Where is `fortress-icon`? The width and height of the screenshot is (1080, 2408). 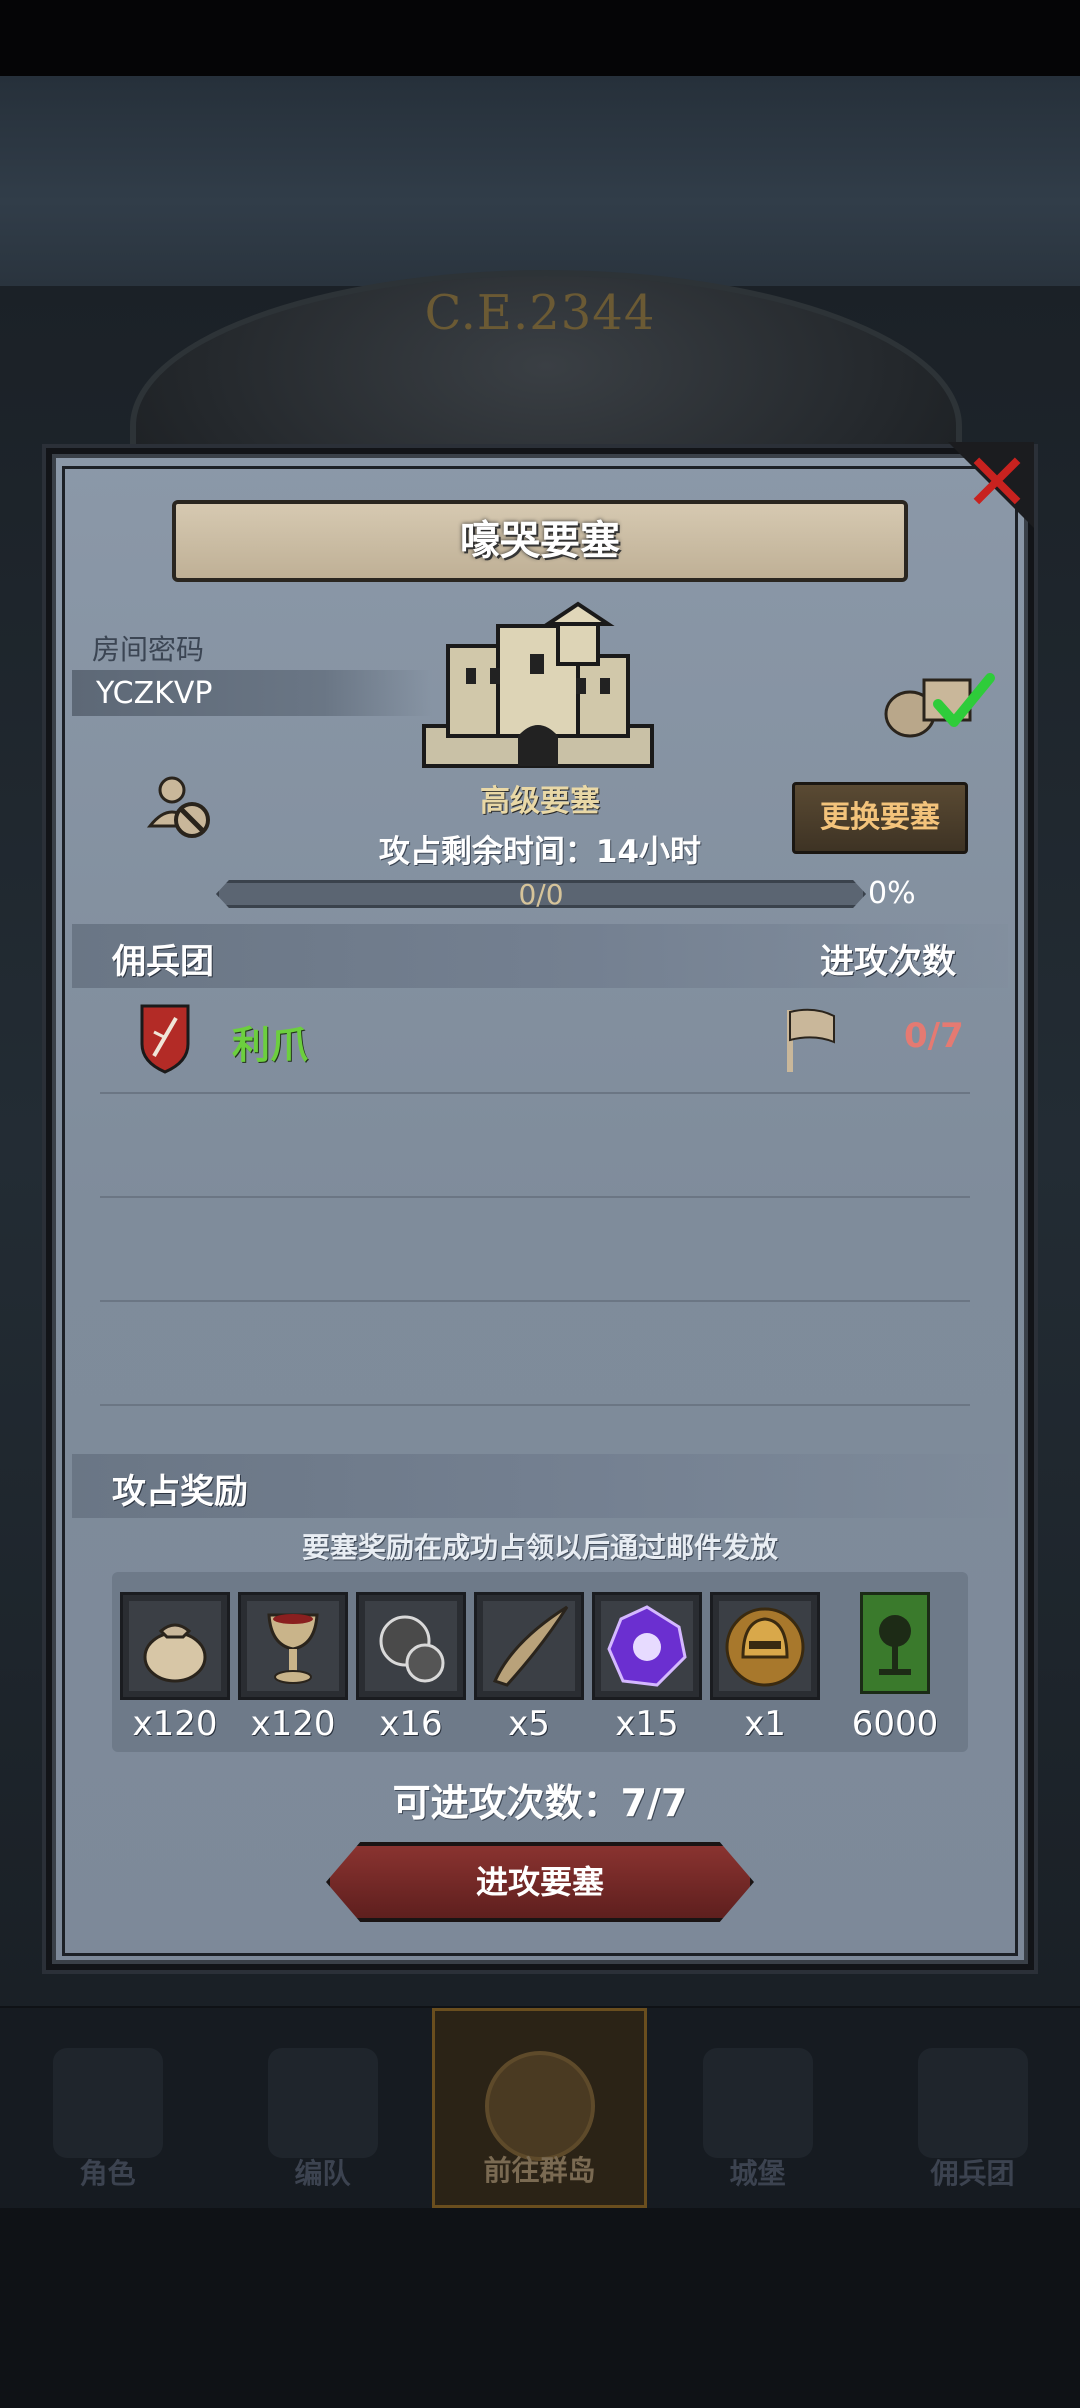 fortress-icon is located at coordinates (538, 684).